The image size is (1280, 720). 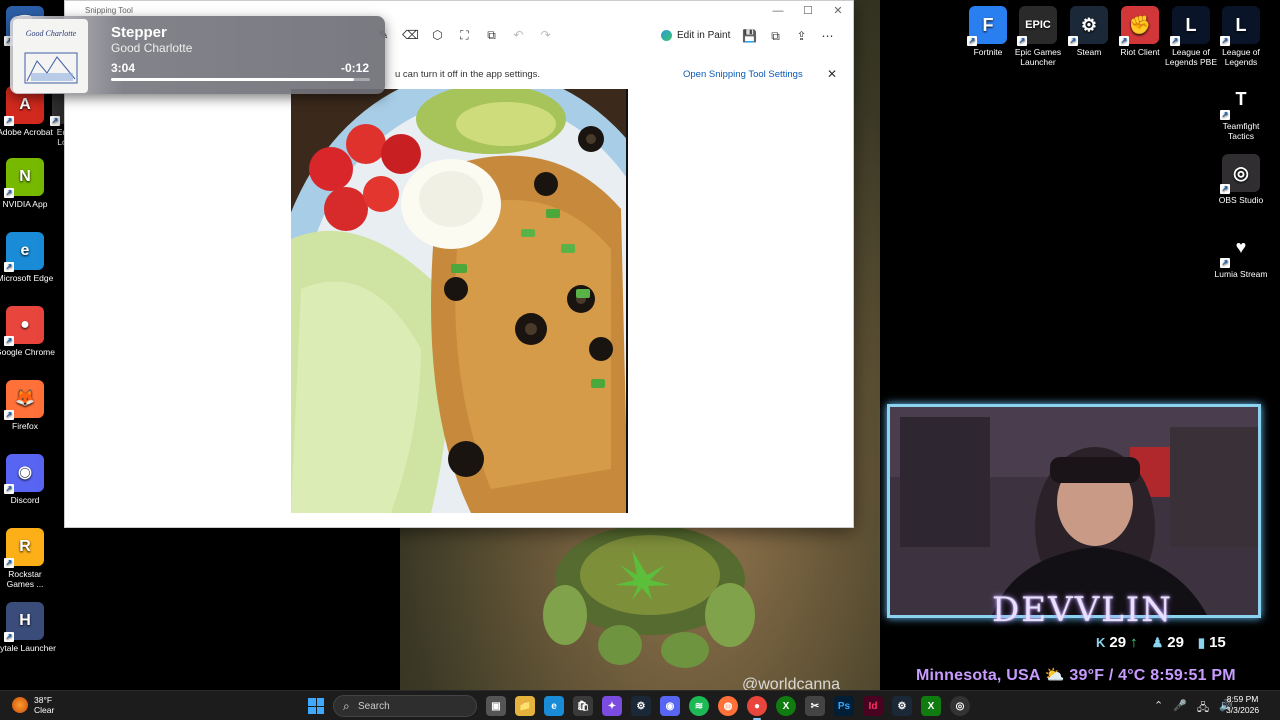 What do you see at coordinates (27, 278) in the screenshot?
I see `desktop-icon-label: Microsoft Edge` at bounding box center [27, 278].